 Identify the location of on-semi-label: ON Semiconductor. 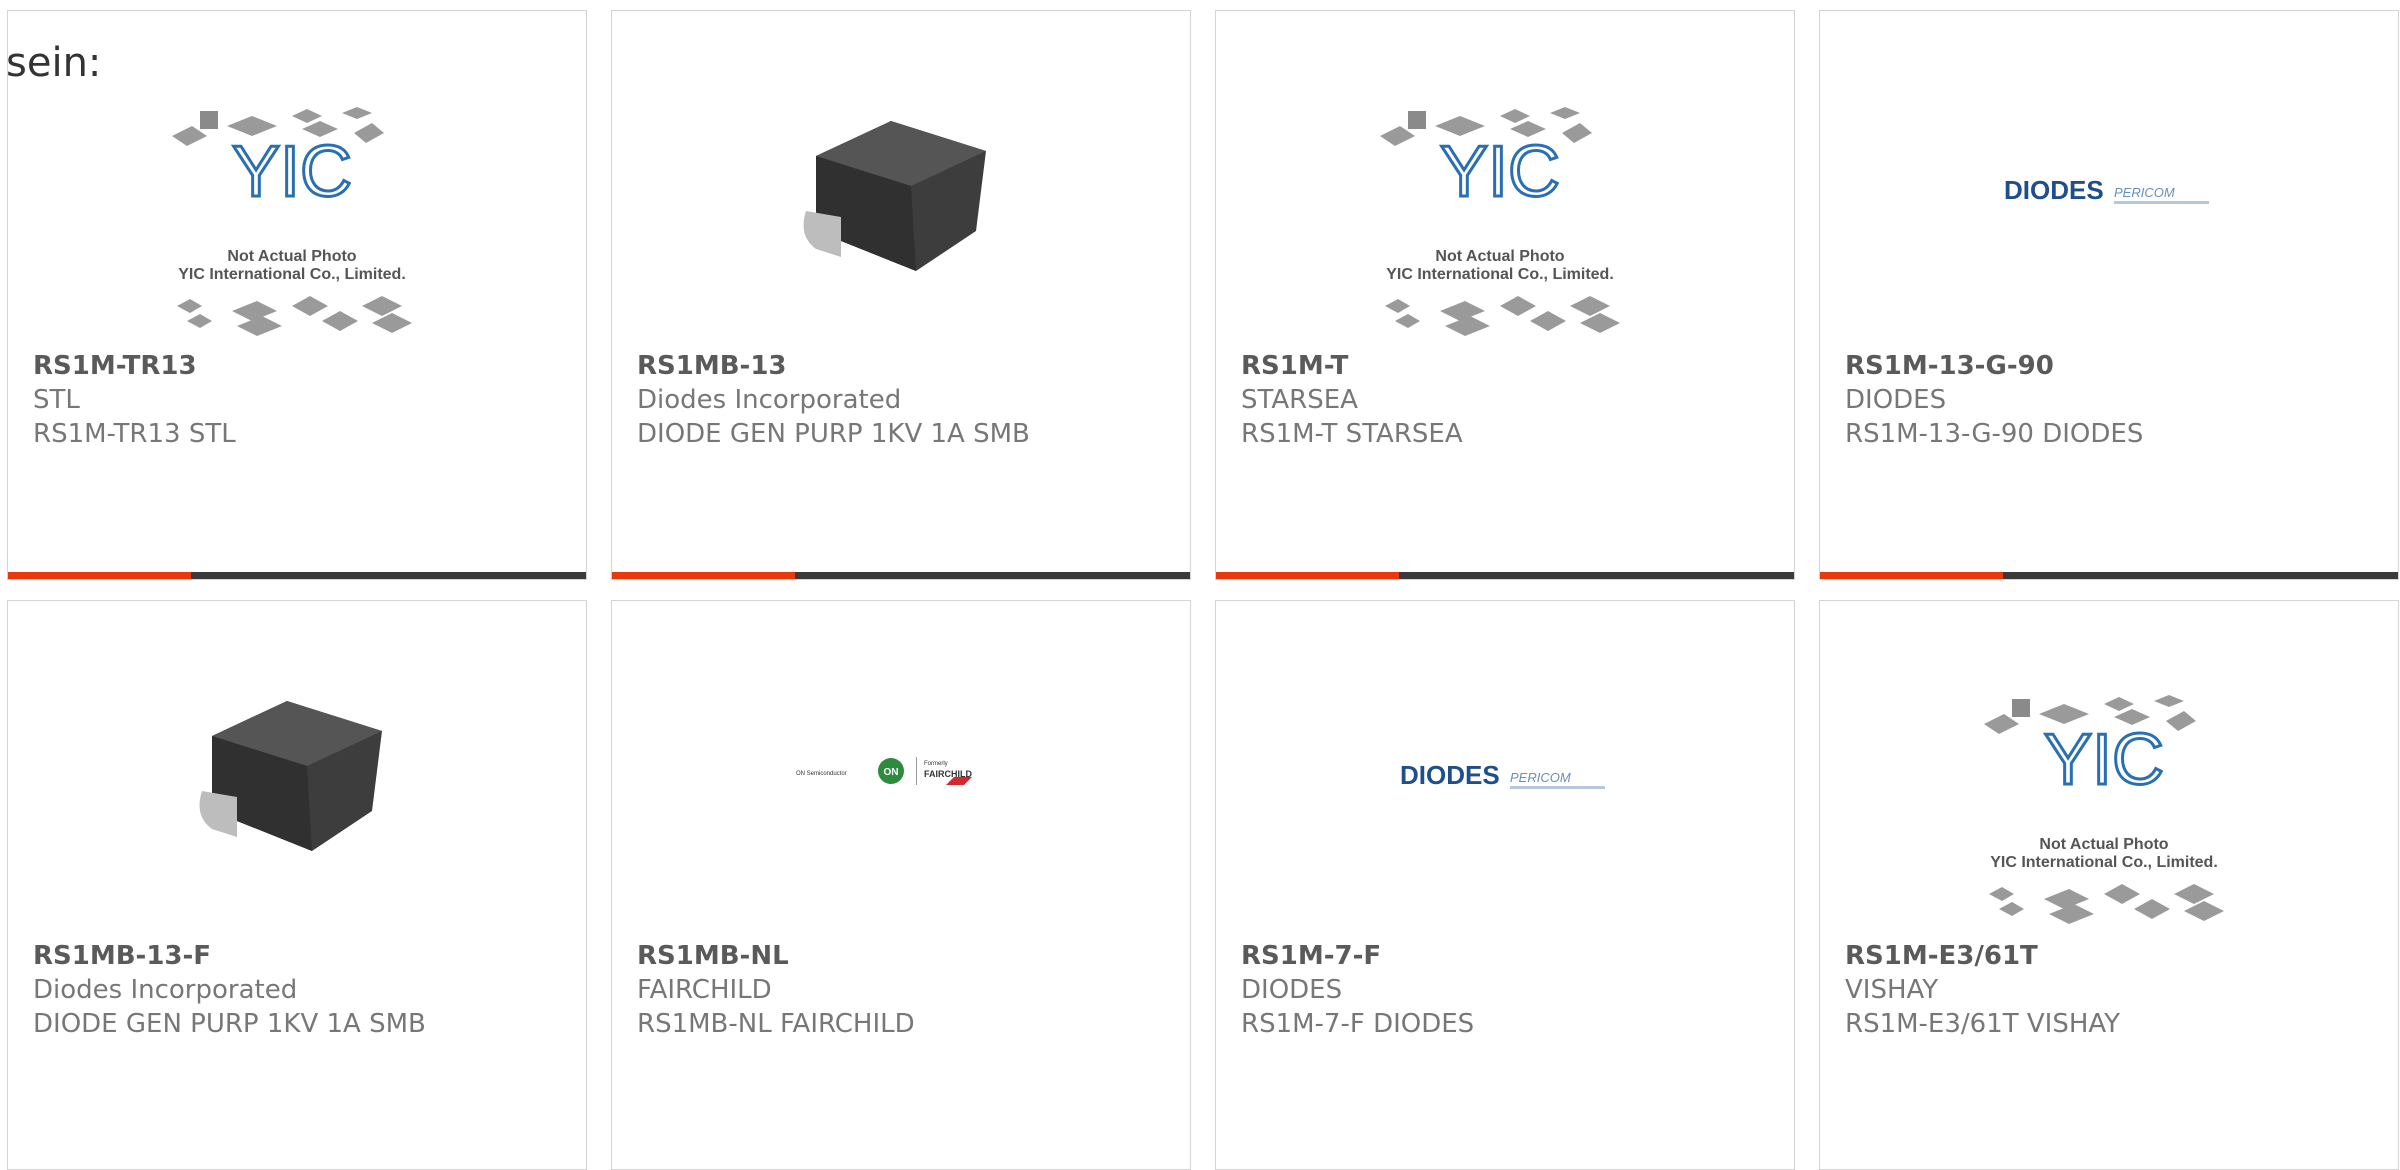
(821, 774).